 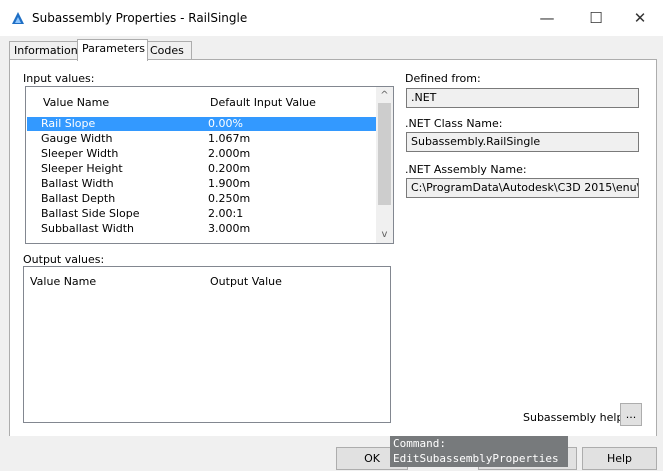 I want to click on net-class-name-field: Subassembly.RailSingle, so click(x=522, y=142).